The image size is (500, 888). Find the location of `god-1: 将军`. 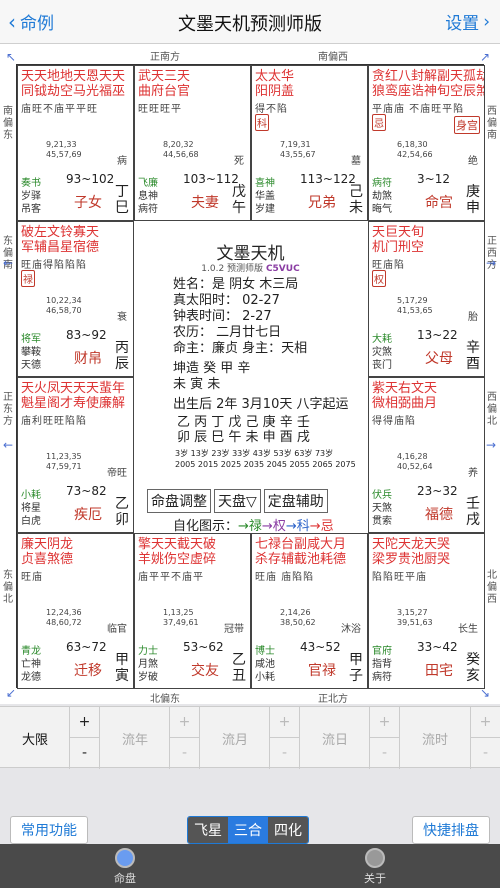

god-1: 将军 is located at coordinates (31, 339).